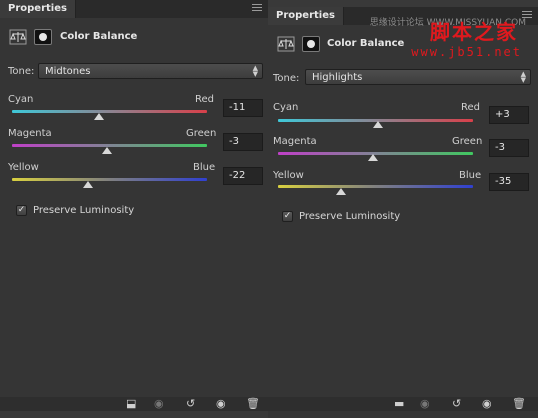  Describe the element at coordinates (509, 115) in the screenshot. I see `cyan-red-value: +3` at that location.